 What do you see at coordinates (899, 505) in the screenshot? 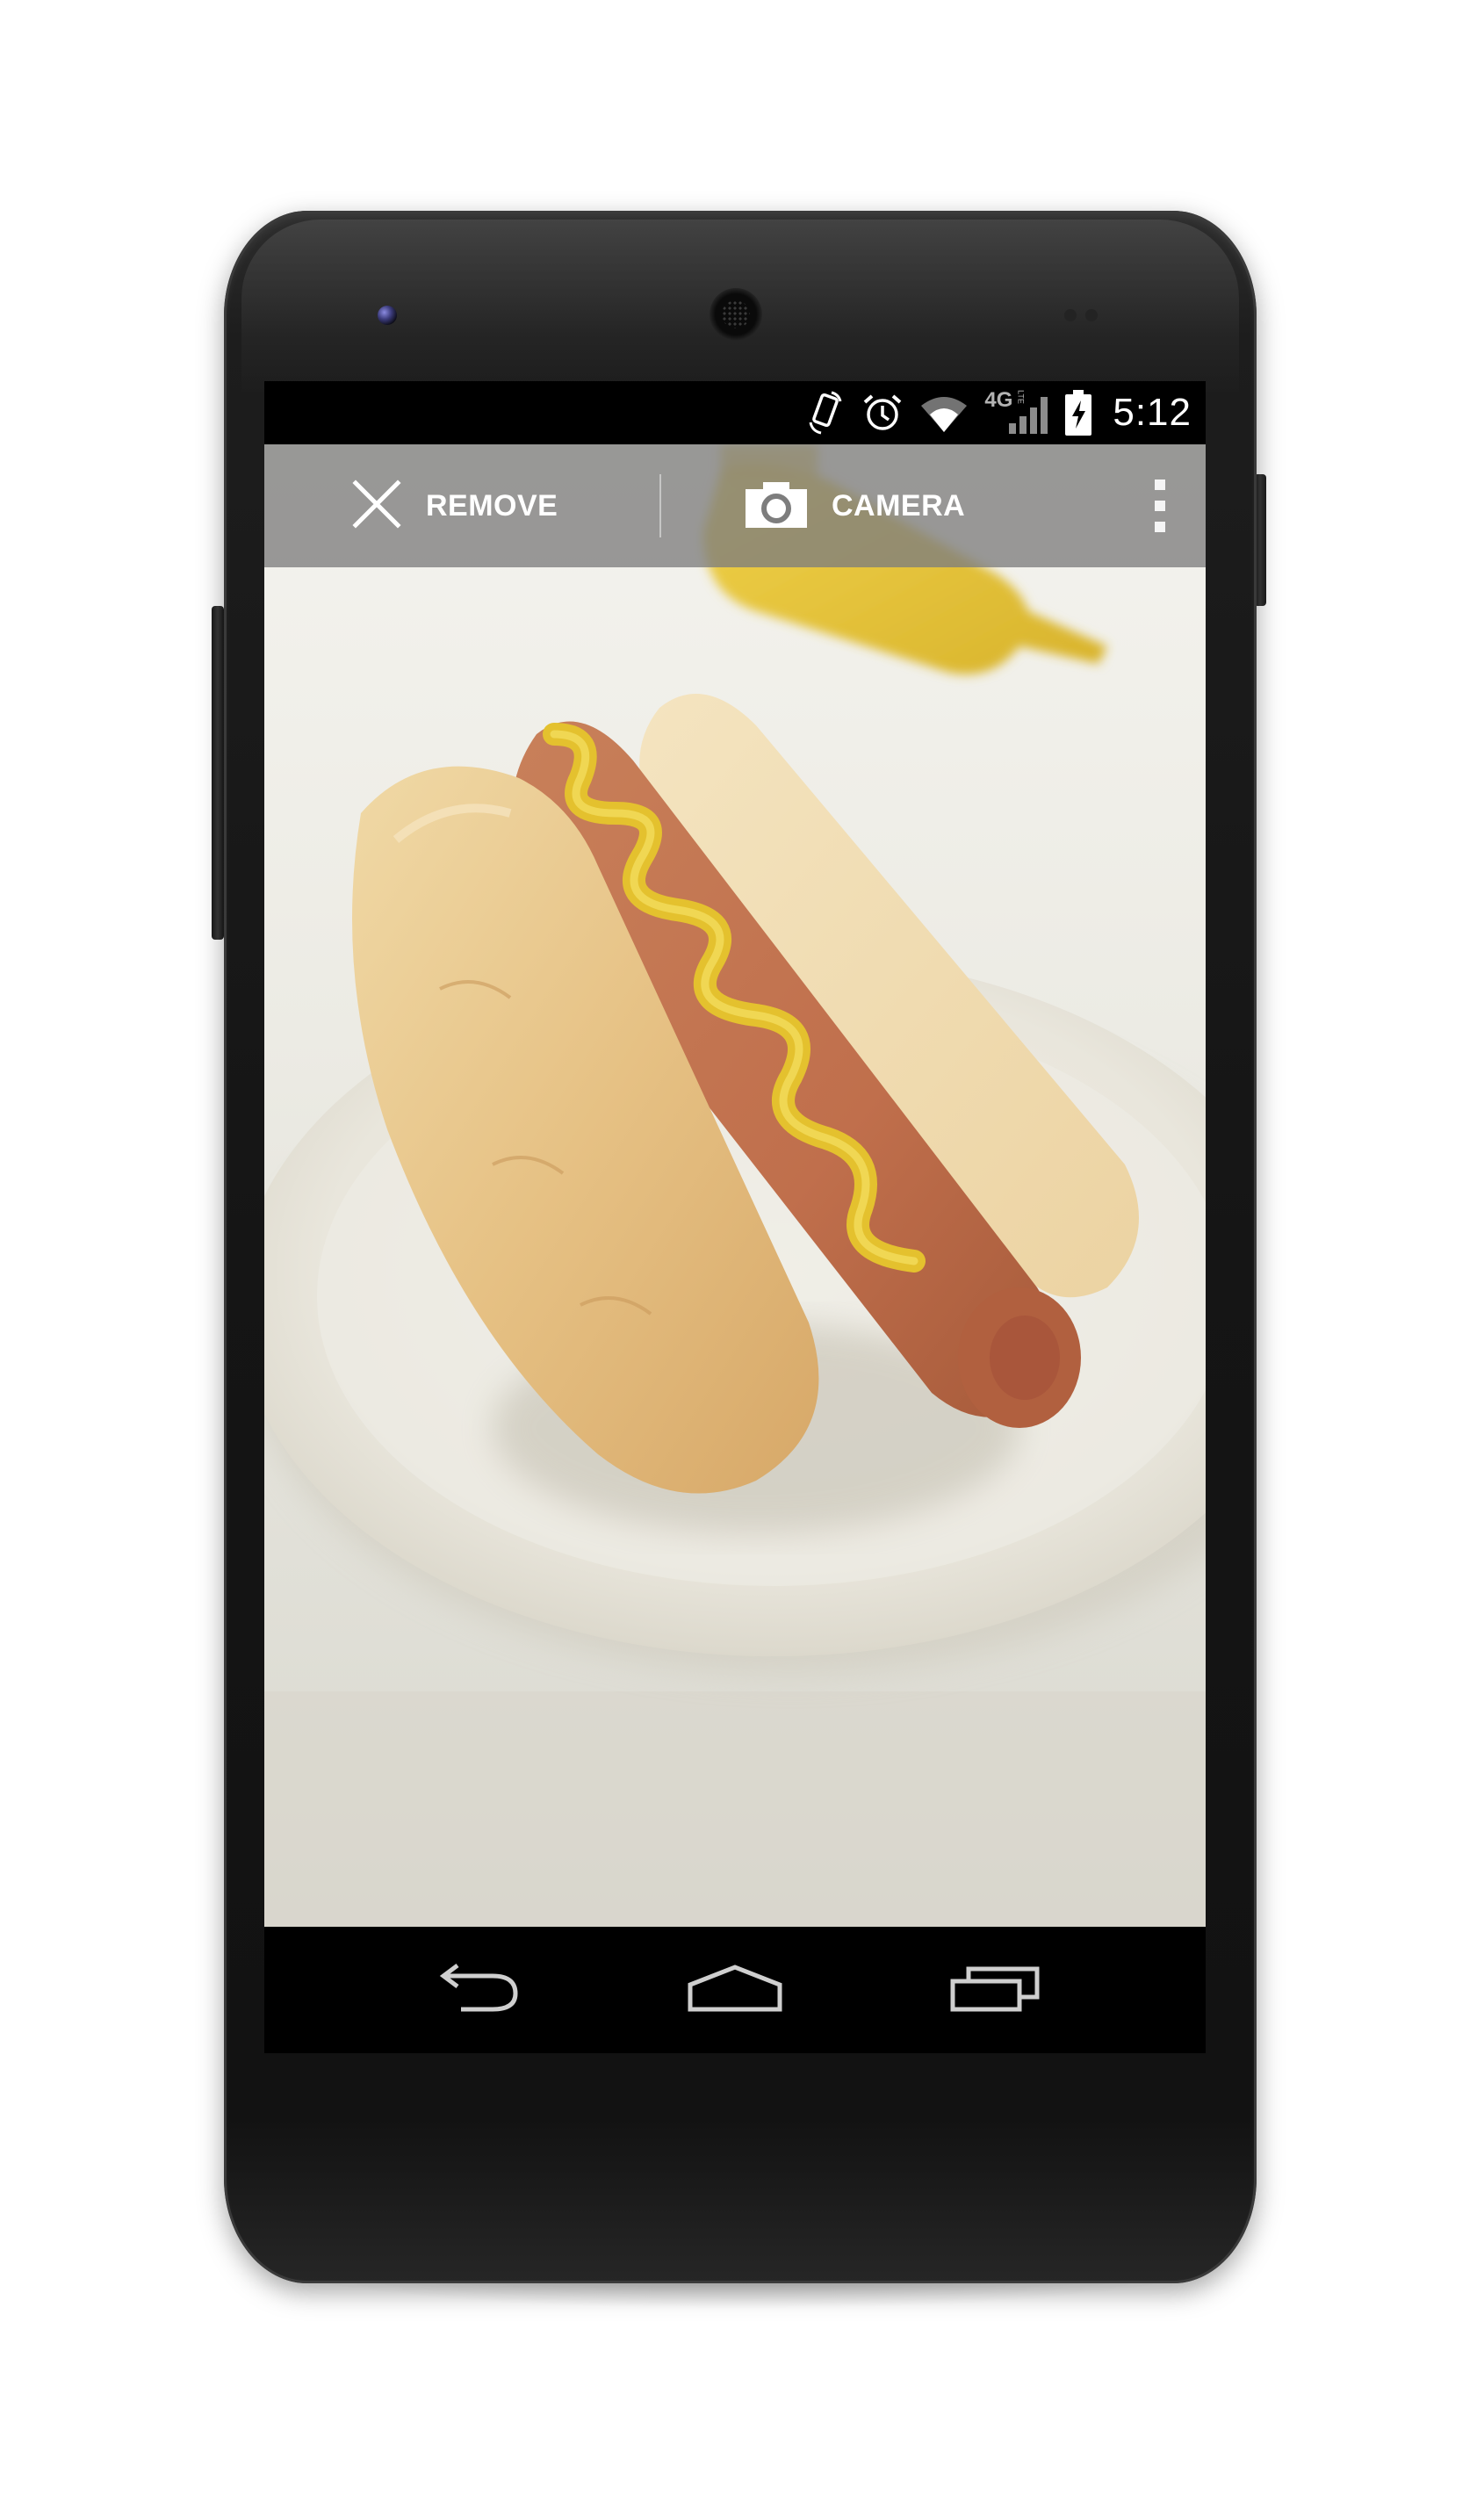
I see `camera-label: CAMERA` at bounding box center [899, 505].